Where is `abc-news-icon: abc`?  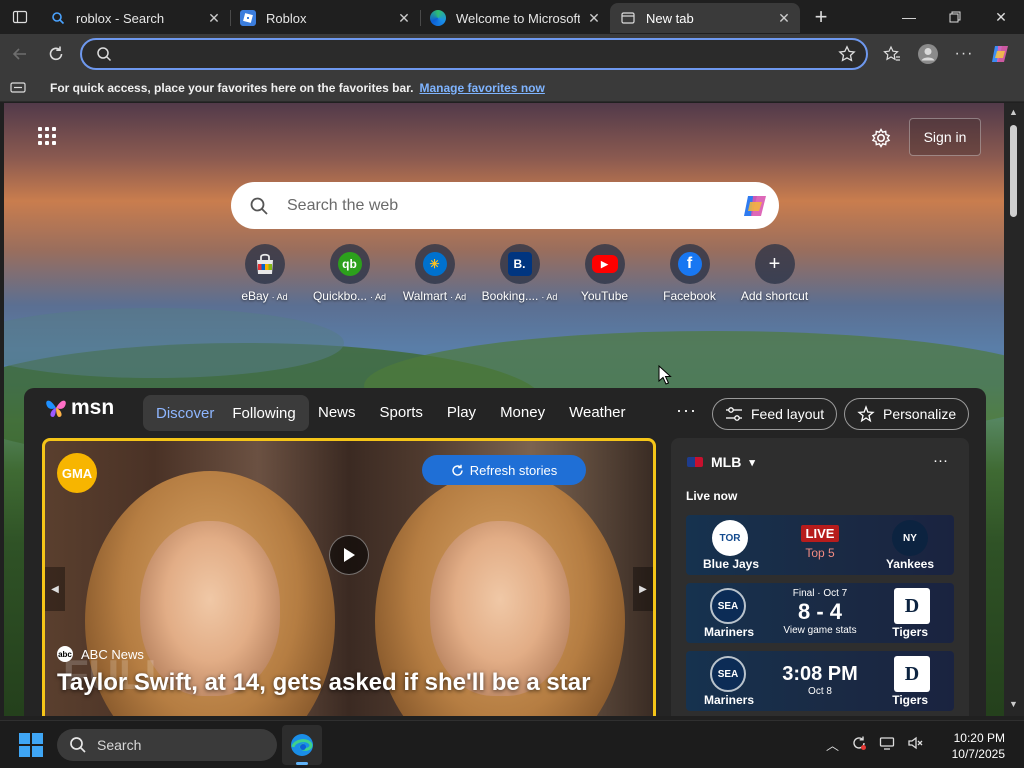
abc-news-icon: abc is located at coordinates (65, 654).